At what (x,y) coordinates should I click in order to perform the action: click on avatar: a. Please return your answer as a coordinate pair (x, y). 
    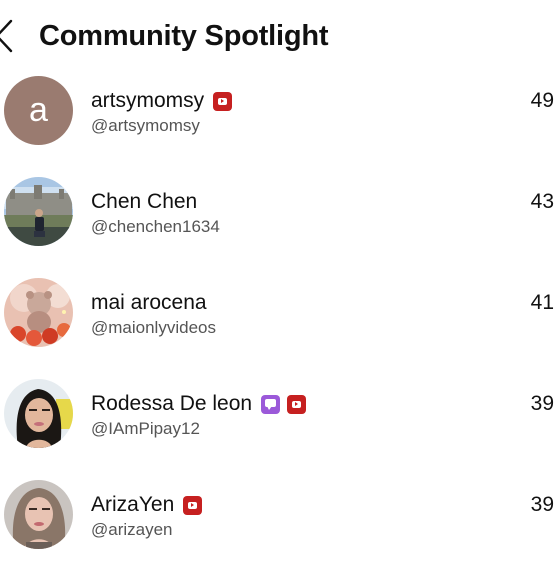
    Looking at the image, I should click on (38, 110).